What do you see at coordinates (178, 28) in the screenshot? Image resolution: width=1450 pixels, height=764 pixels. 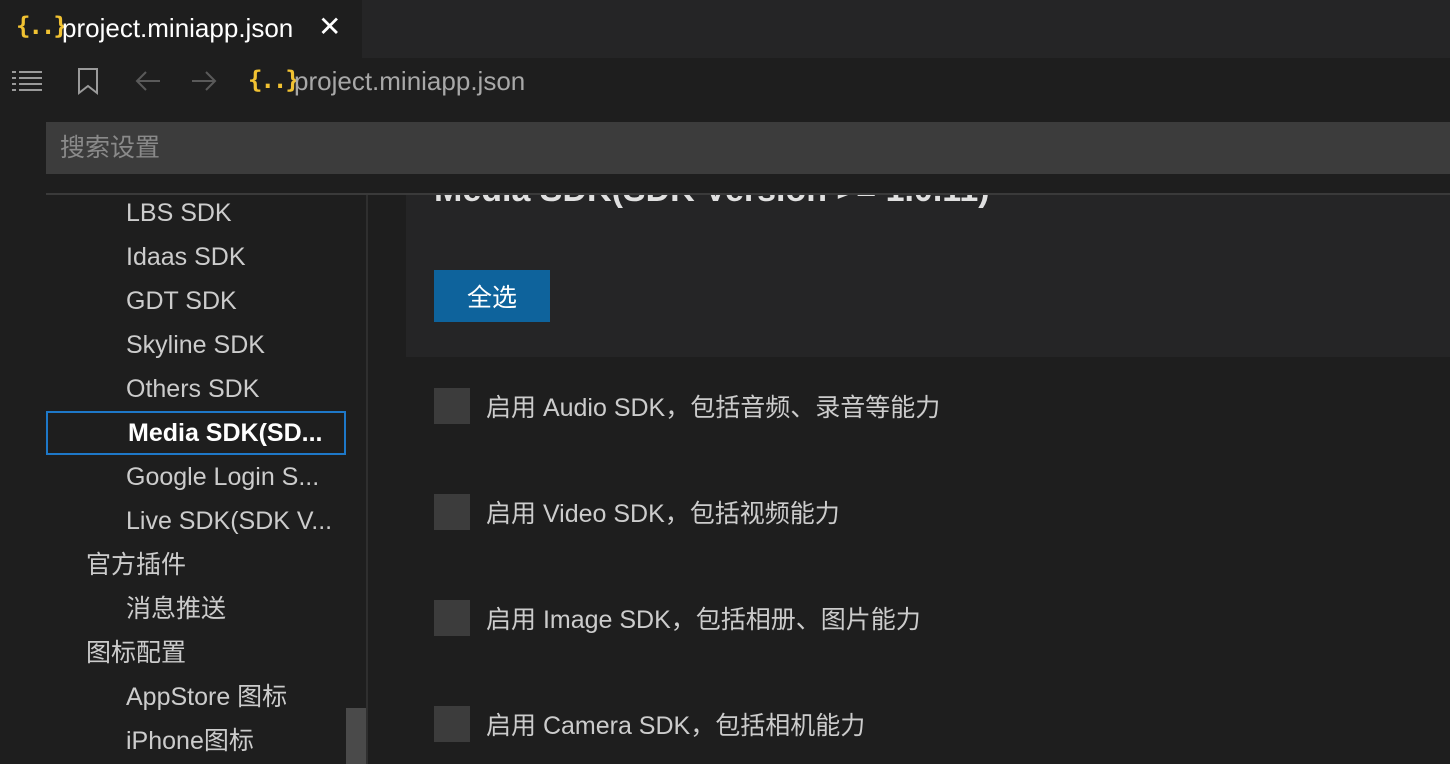 I see `tab-title: project.miniapp.json` at bounding box center [178, 28].